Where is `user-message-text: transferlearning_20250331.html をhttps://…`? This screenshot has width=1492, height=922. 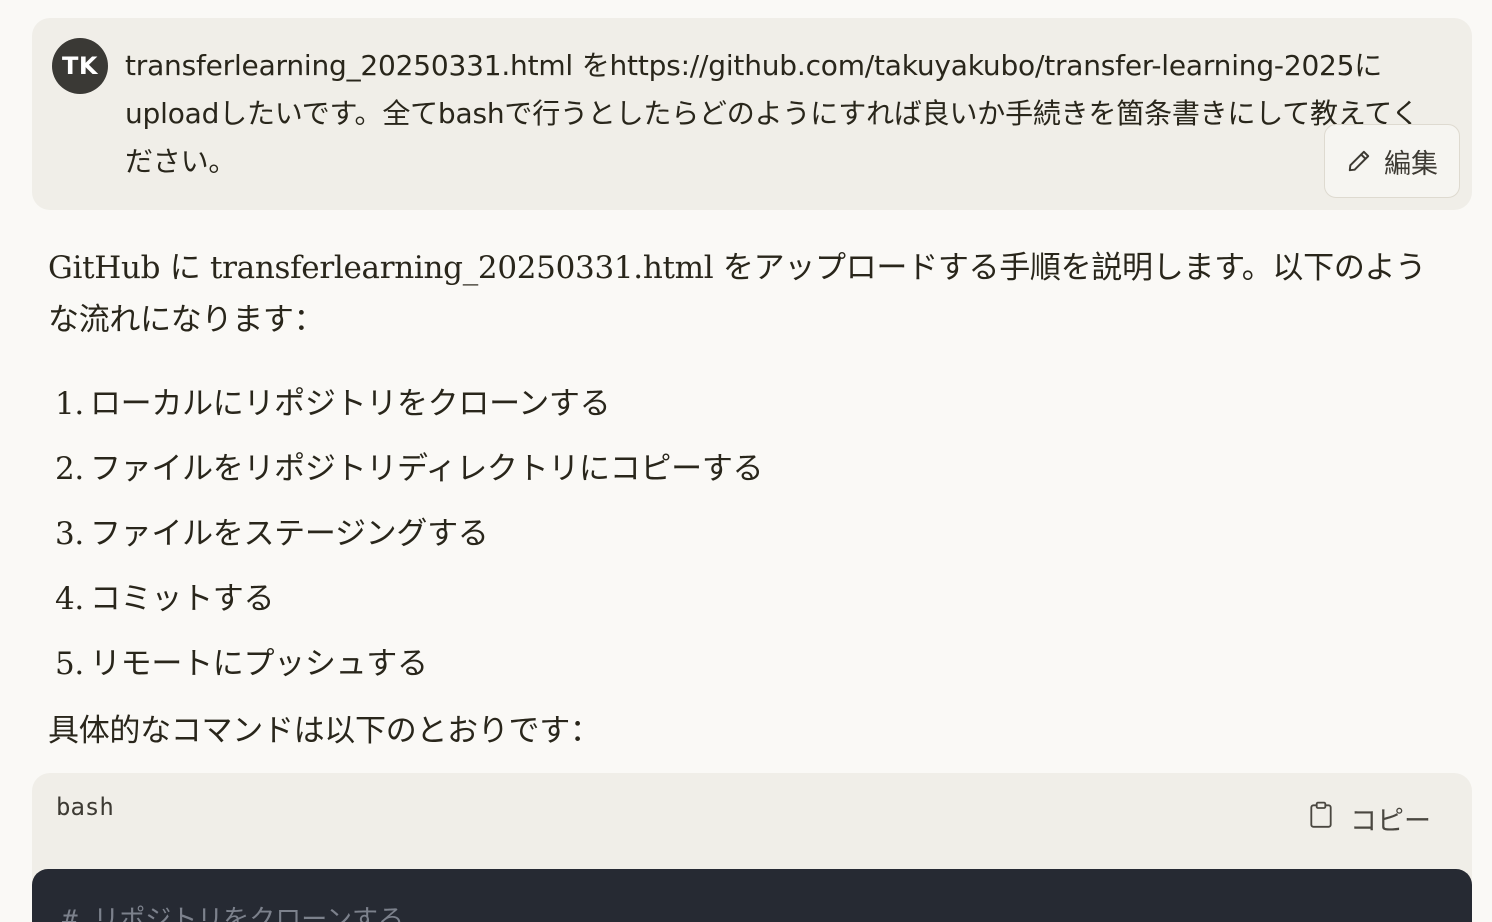 user-message-text: transferlearning_20250331.html をhttps://… is located at coordinates (772, 113).